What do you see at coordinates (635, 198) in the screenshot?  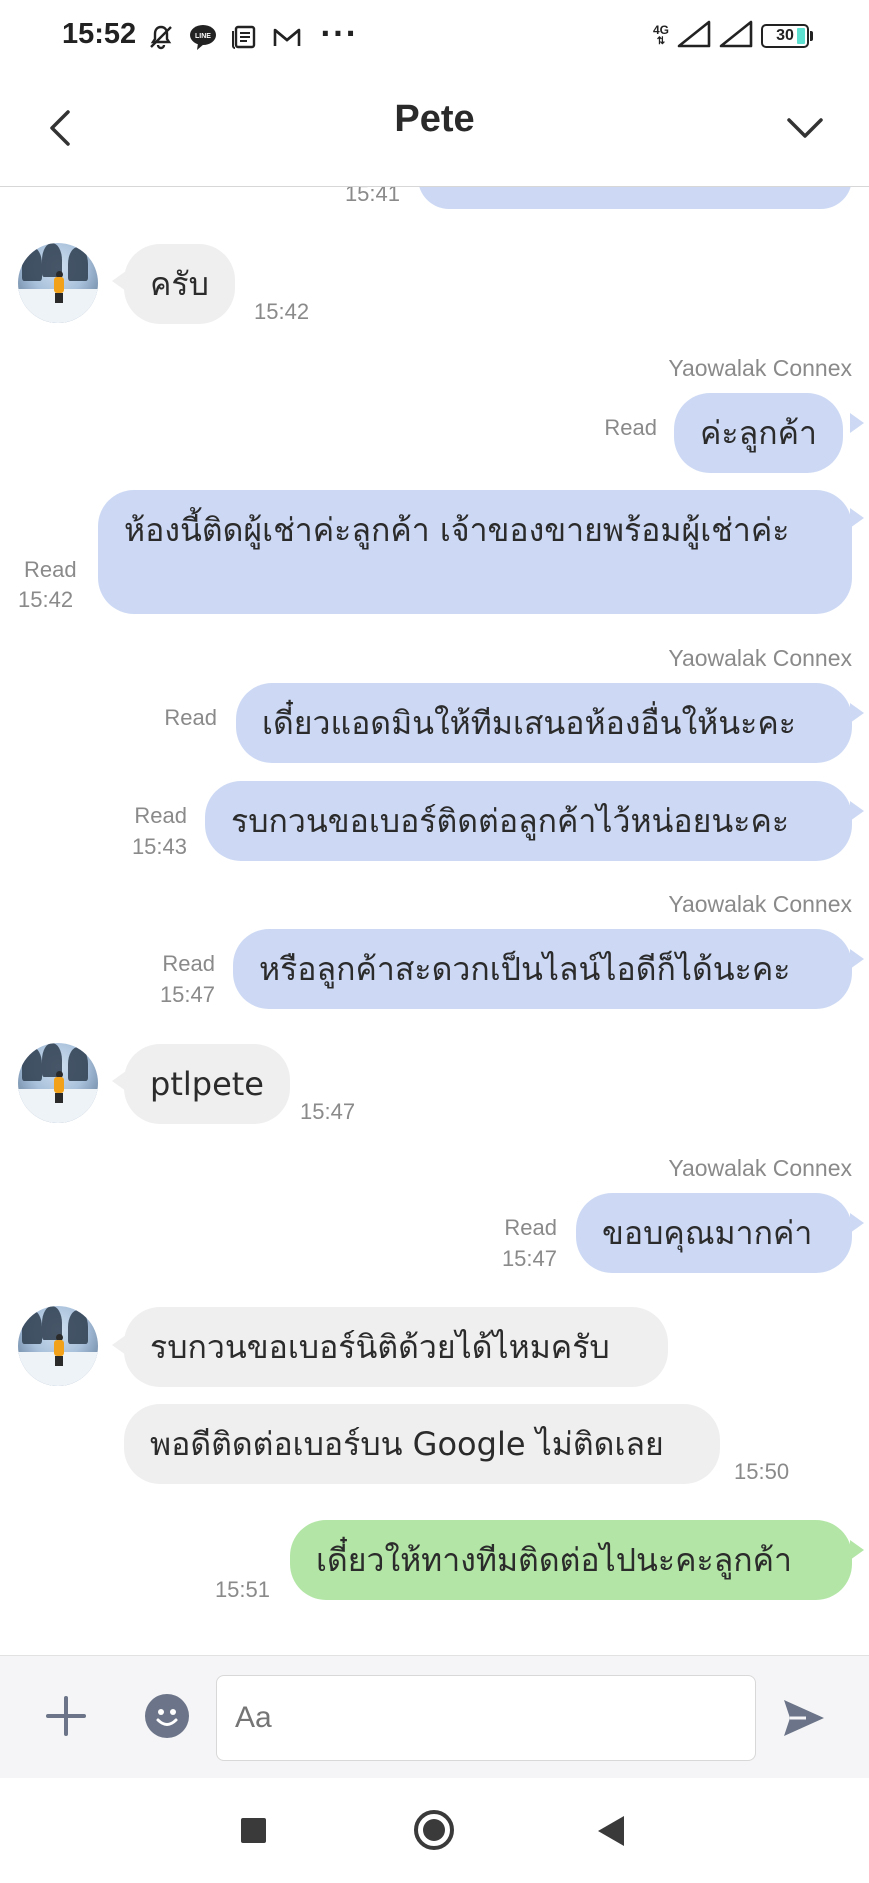 I see `message-bubble-outgoing` at bounding box center [635, 198].